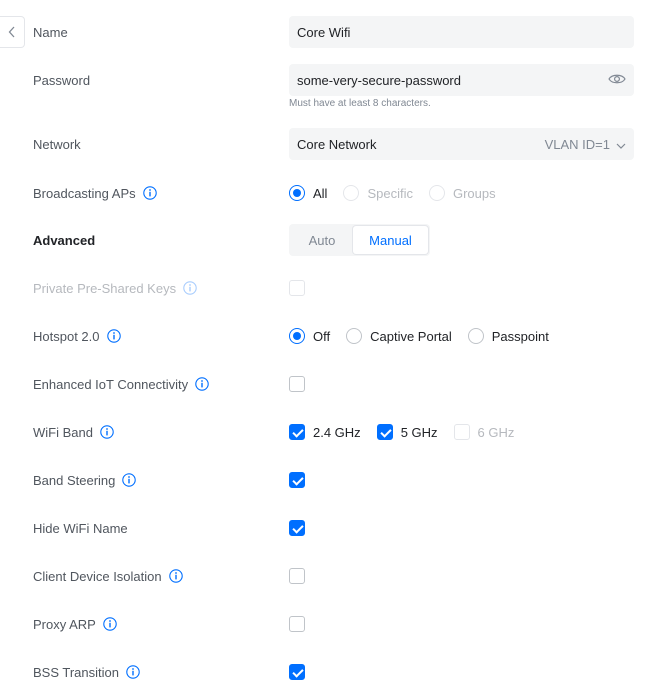  Describe the element at coordinates (64, 240) in the screenshot. I see `advanced-label: Advanced` at that location.